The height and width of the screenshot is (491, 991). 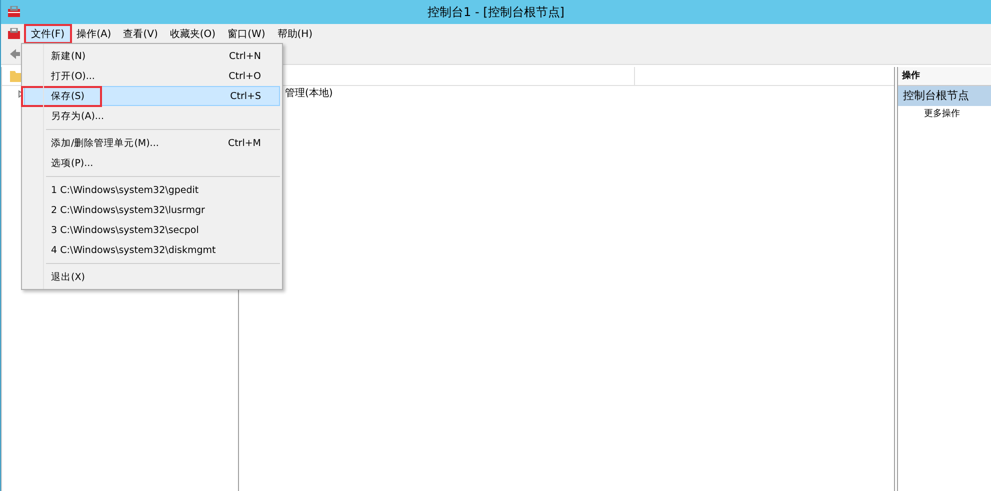 I want to click on menu-item: 文件(F), so click(x=48, y=34).